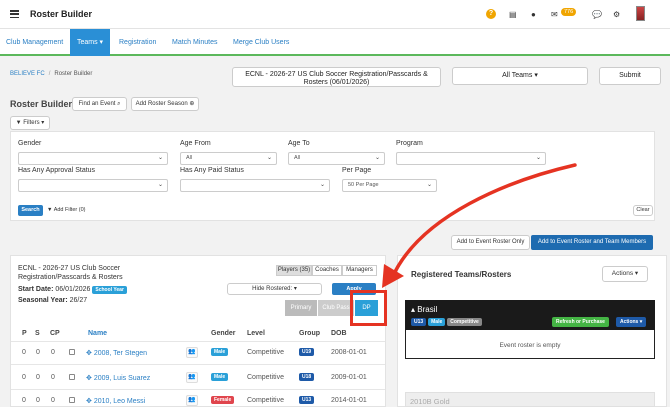 The image size is (670, 407). I want to click on start-date-label: Start Date:, so click(36, 289).